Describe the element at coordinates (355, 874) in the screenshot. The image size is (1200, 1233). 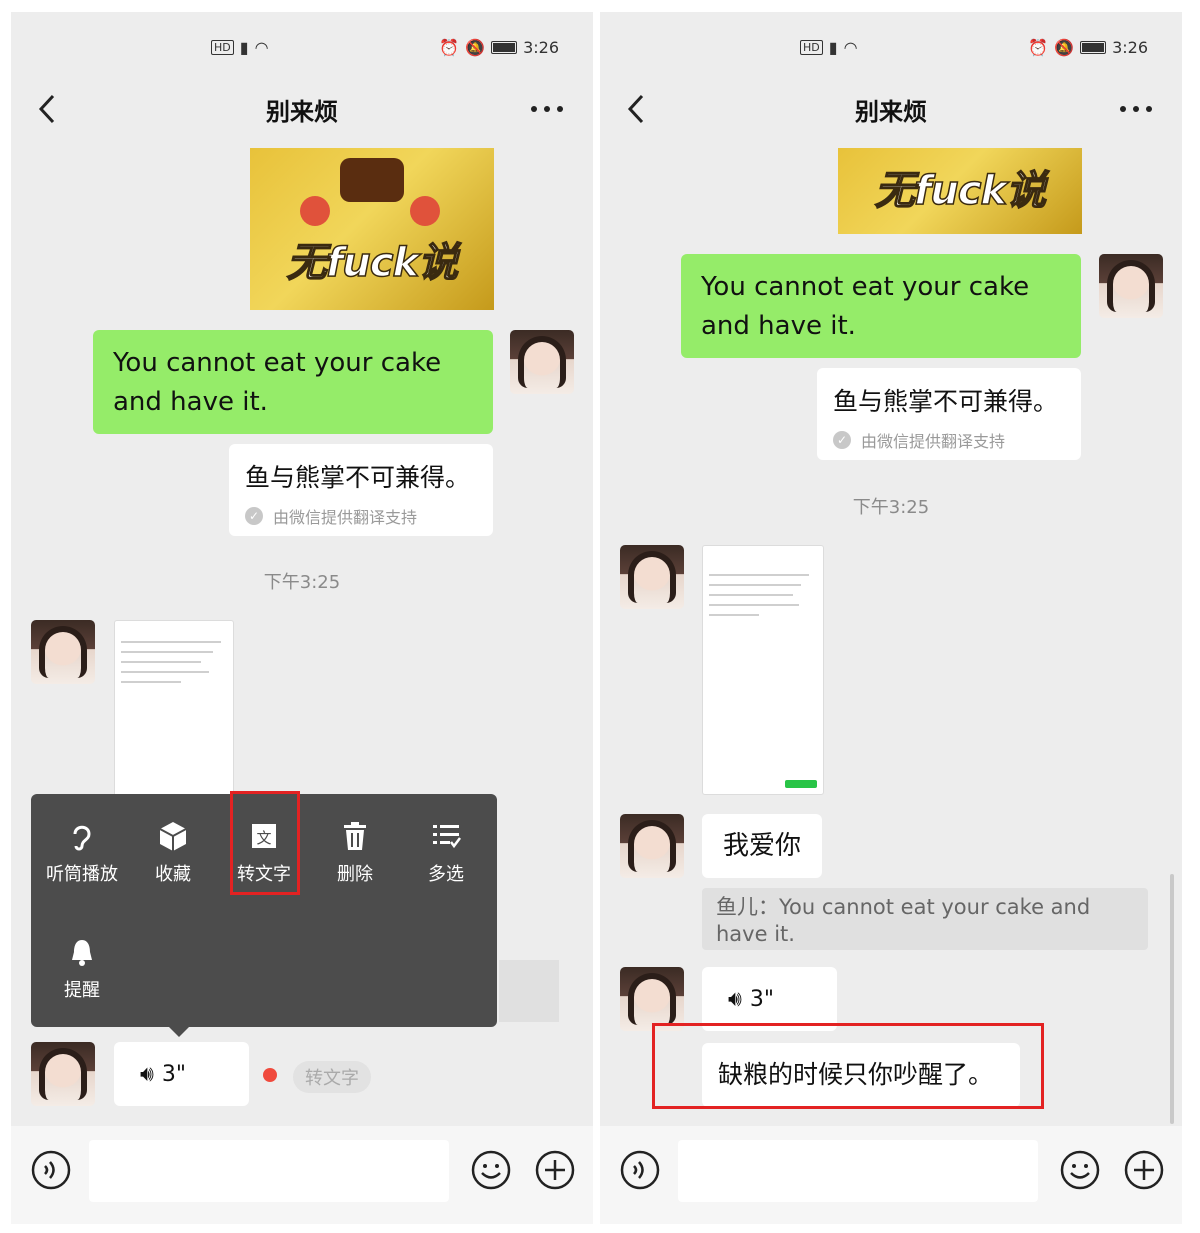
I see `menu-label: 删除` at that location.